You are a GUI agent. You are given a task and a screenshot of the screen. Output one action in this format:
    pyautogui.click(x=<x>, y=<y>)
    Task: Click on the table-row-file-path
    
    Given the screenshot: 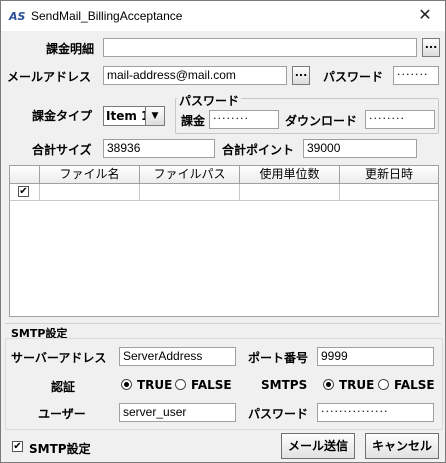 What is the action you would take?
    pyautogui.click(x=190, y=192)
    